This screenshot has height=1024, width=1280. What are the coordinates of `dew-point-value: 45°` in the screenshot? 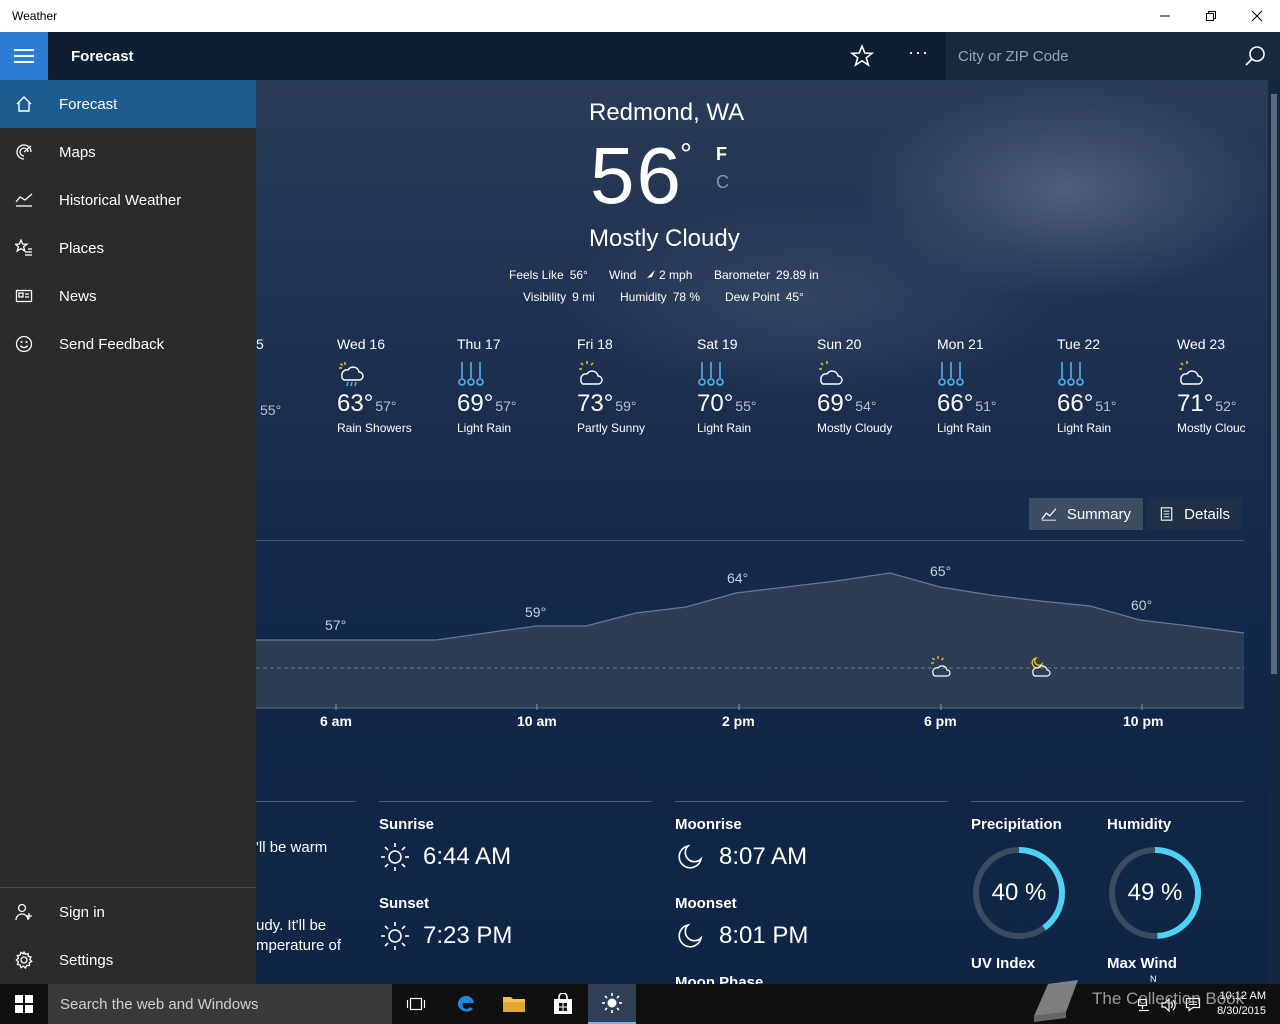 It's located at (794, 297).